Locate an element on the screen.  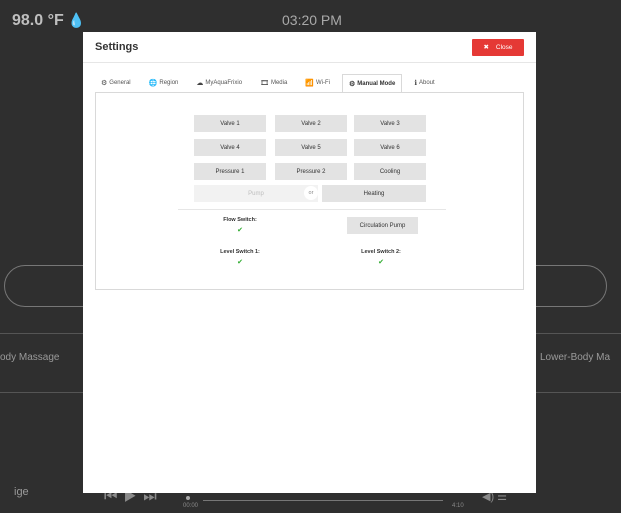
seek-track is located at coordinates (323, 500).